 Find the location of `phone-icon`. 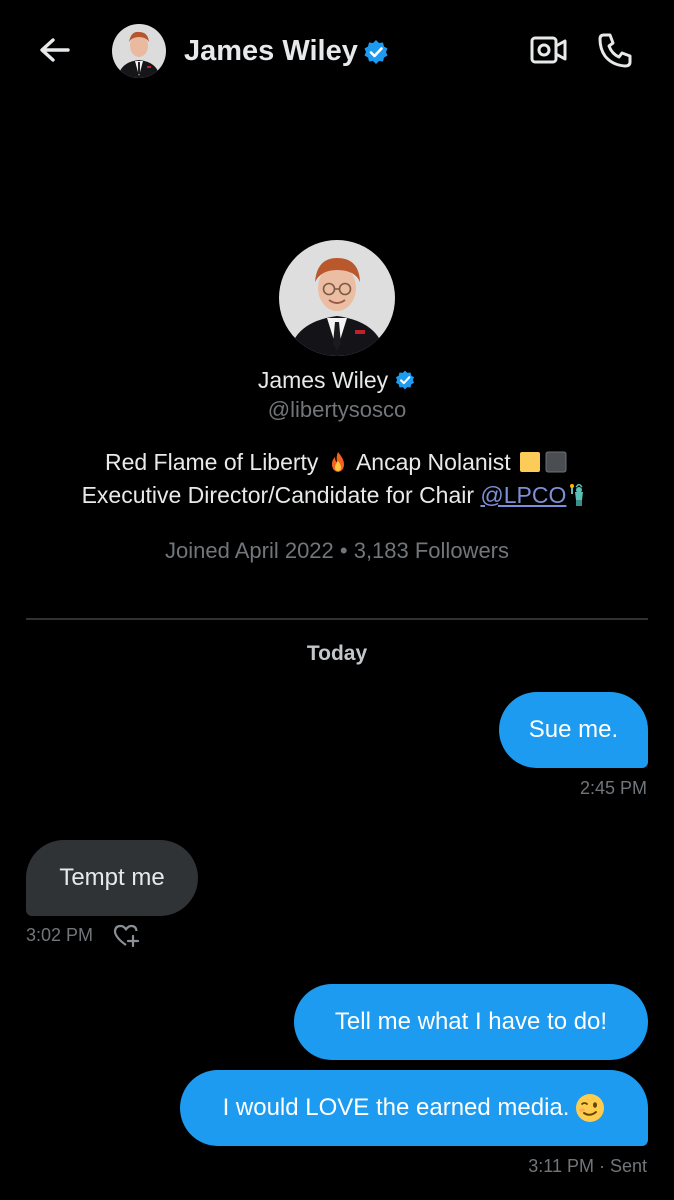

phone-icon is located at coordinates (615, 50).